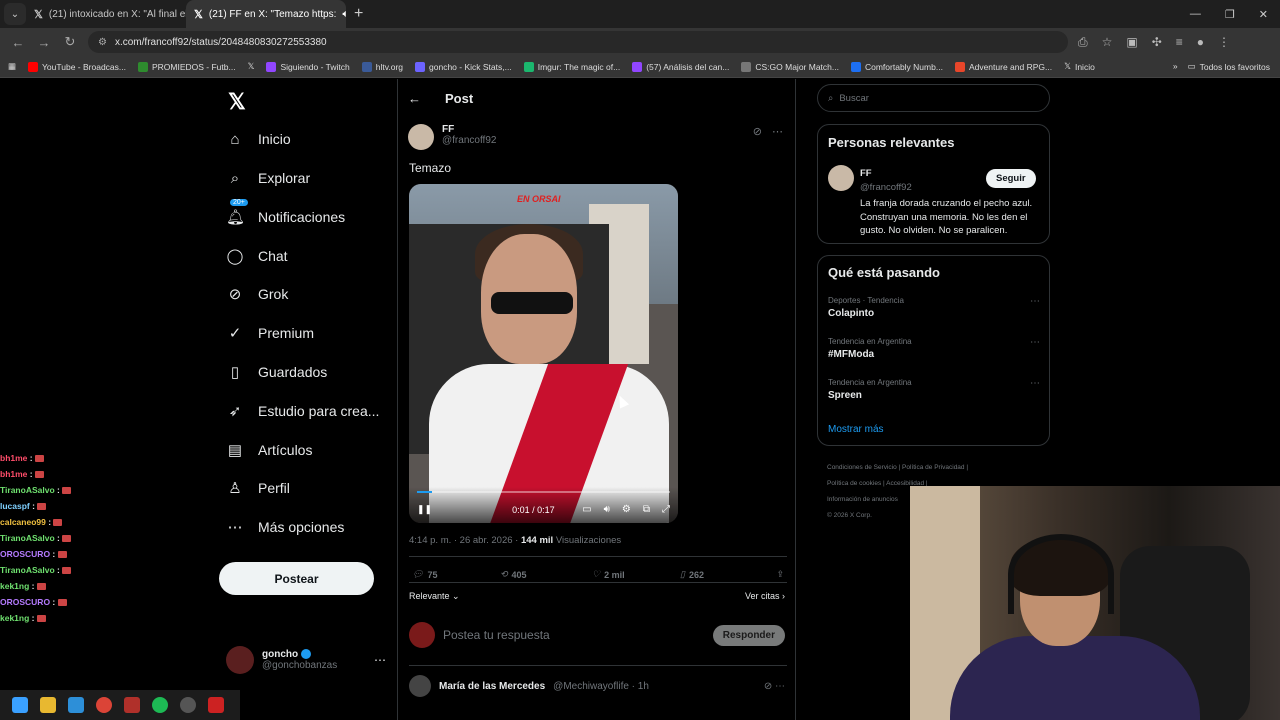 The width and height of the screenshot is (1280, 720). I want to click on like-button: ♡ 2 mil, so click(636, 574).